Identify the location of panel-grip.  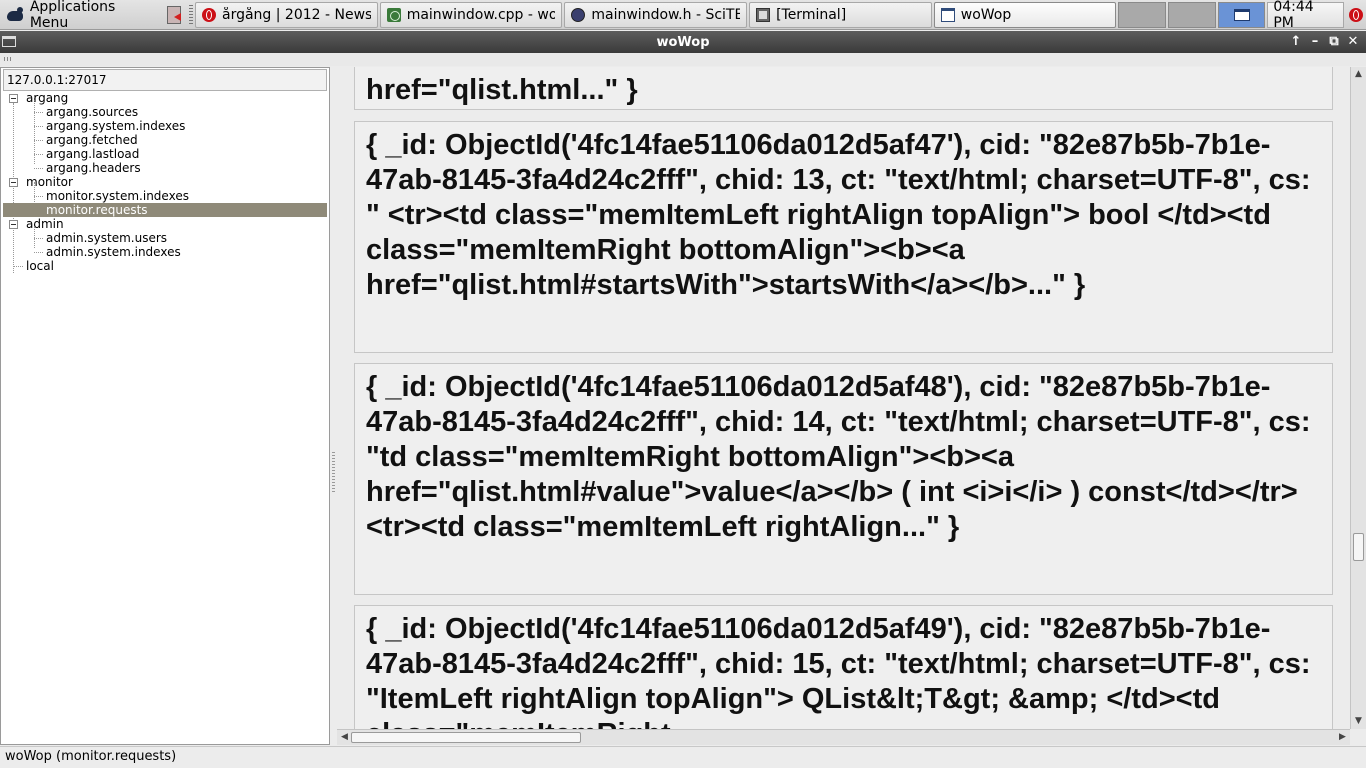
(191, 14).